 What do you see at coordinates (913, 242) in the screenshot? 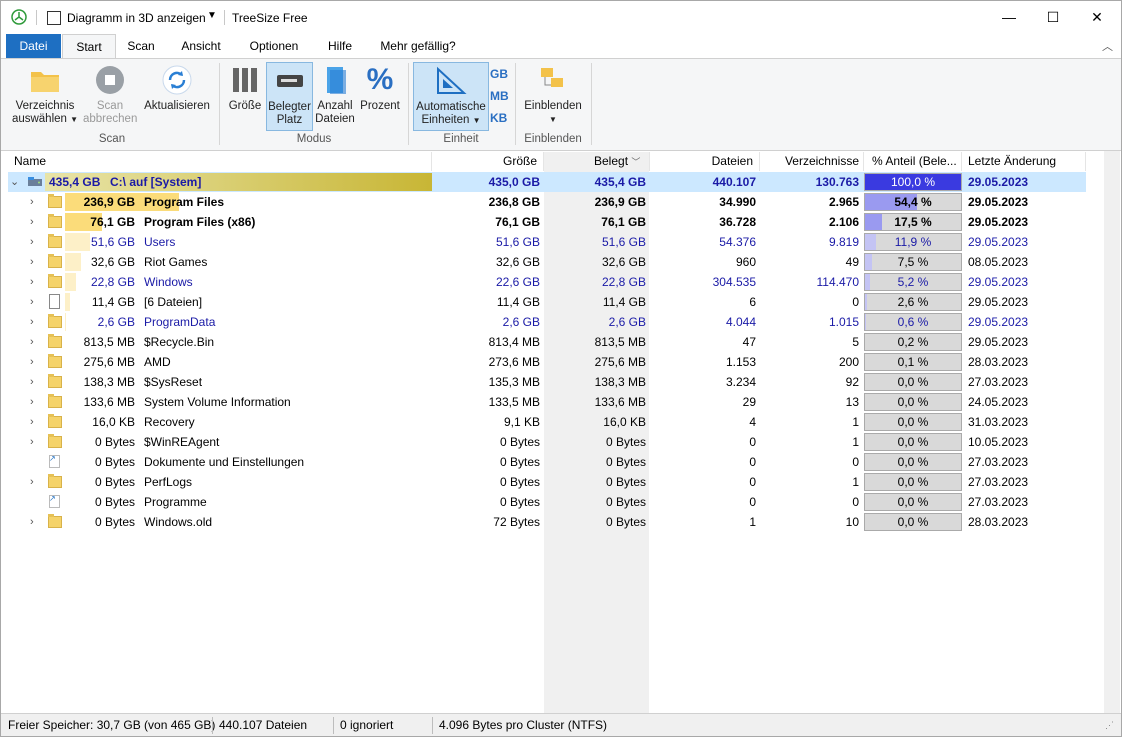
I see `percent-bar: 11,9 %` at bounding box center [913, 242].